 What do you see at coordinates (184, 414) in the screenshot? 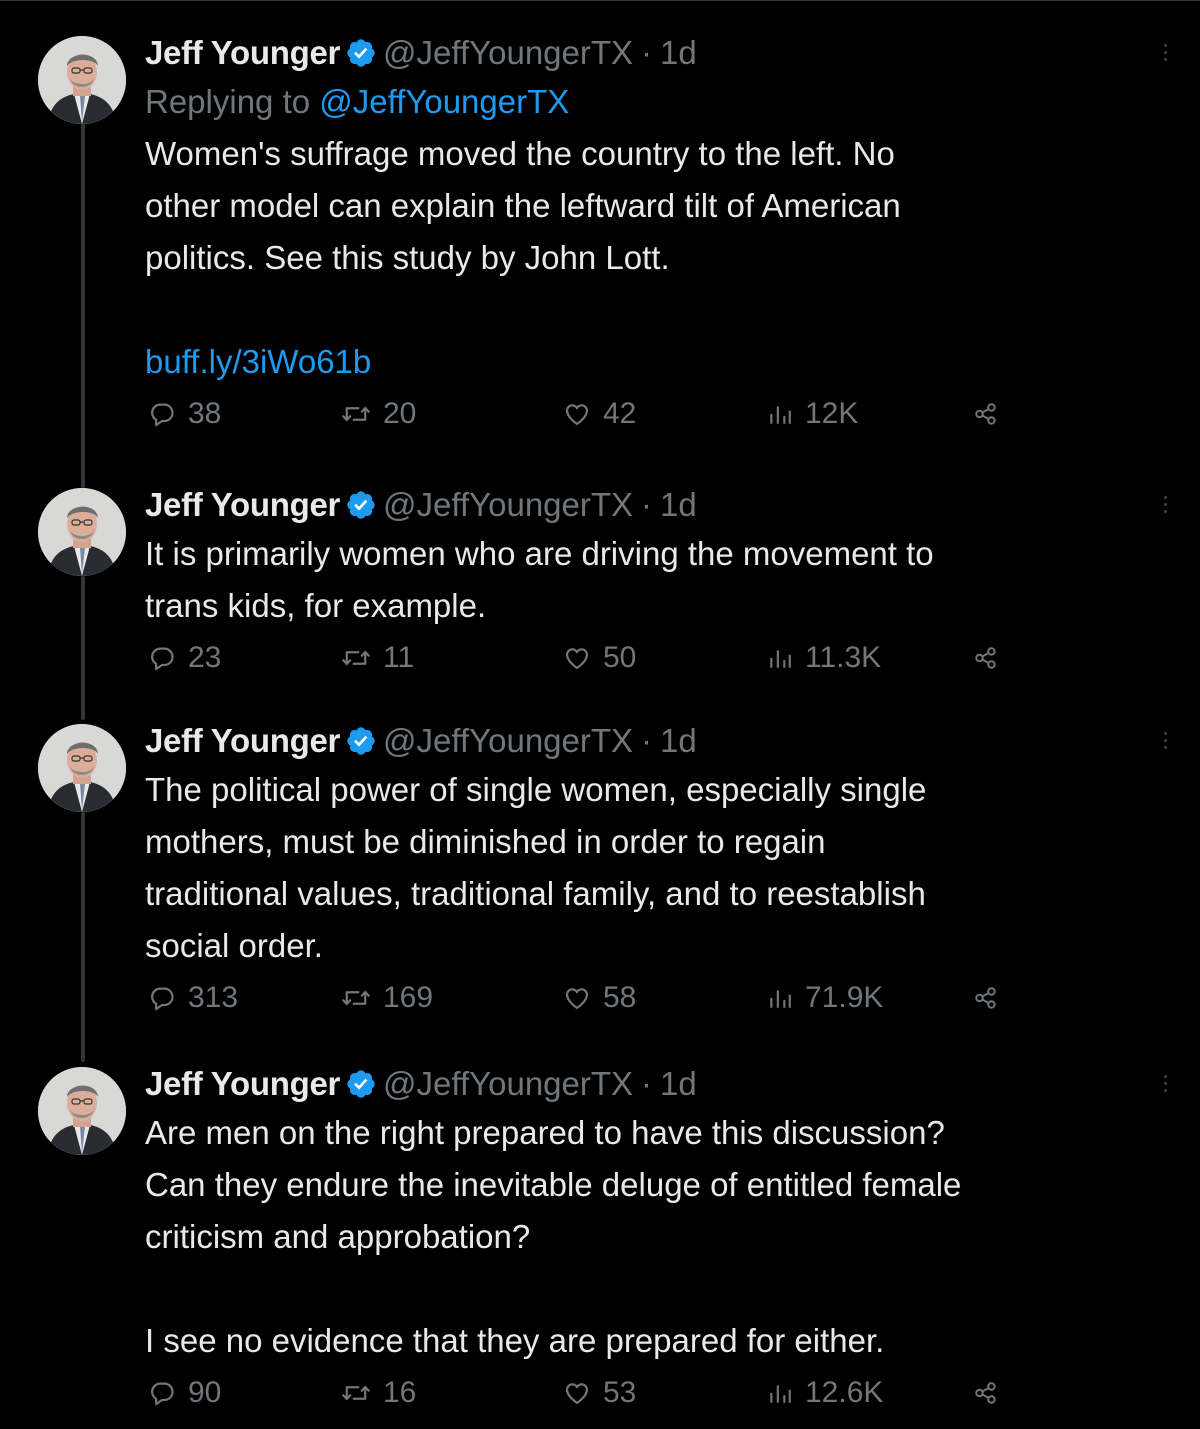
I see `reply-button: 38` at bounding box center [184, 414].